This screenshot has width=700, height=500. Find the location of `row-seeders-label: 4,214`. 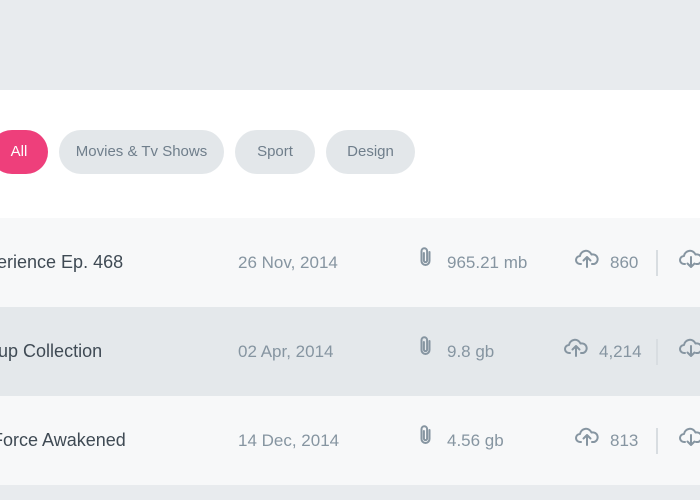

row-seeders-label: 4,214 is located at coordinates (620, 351).